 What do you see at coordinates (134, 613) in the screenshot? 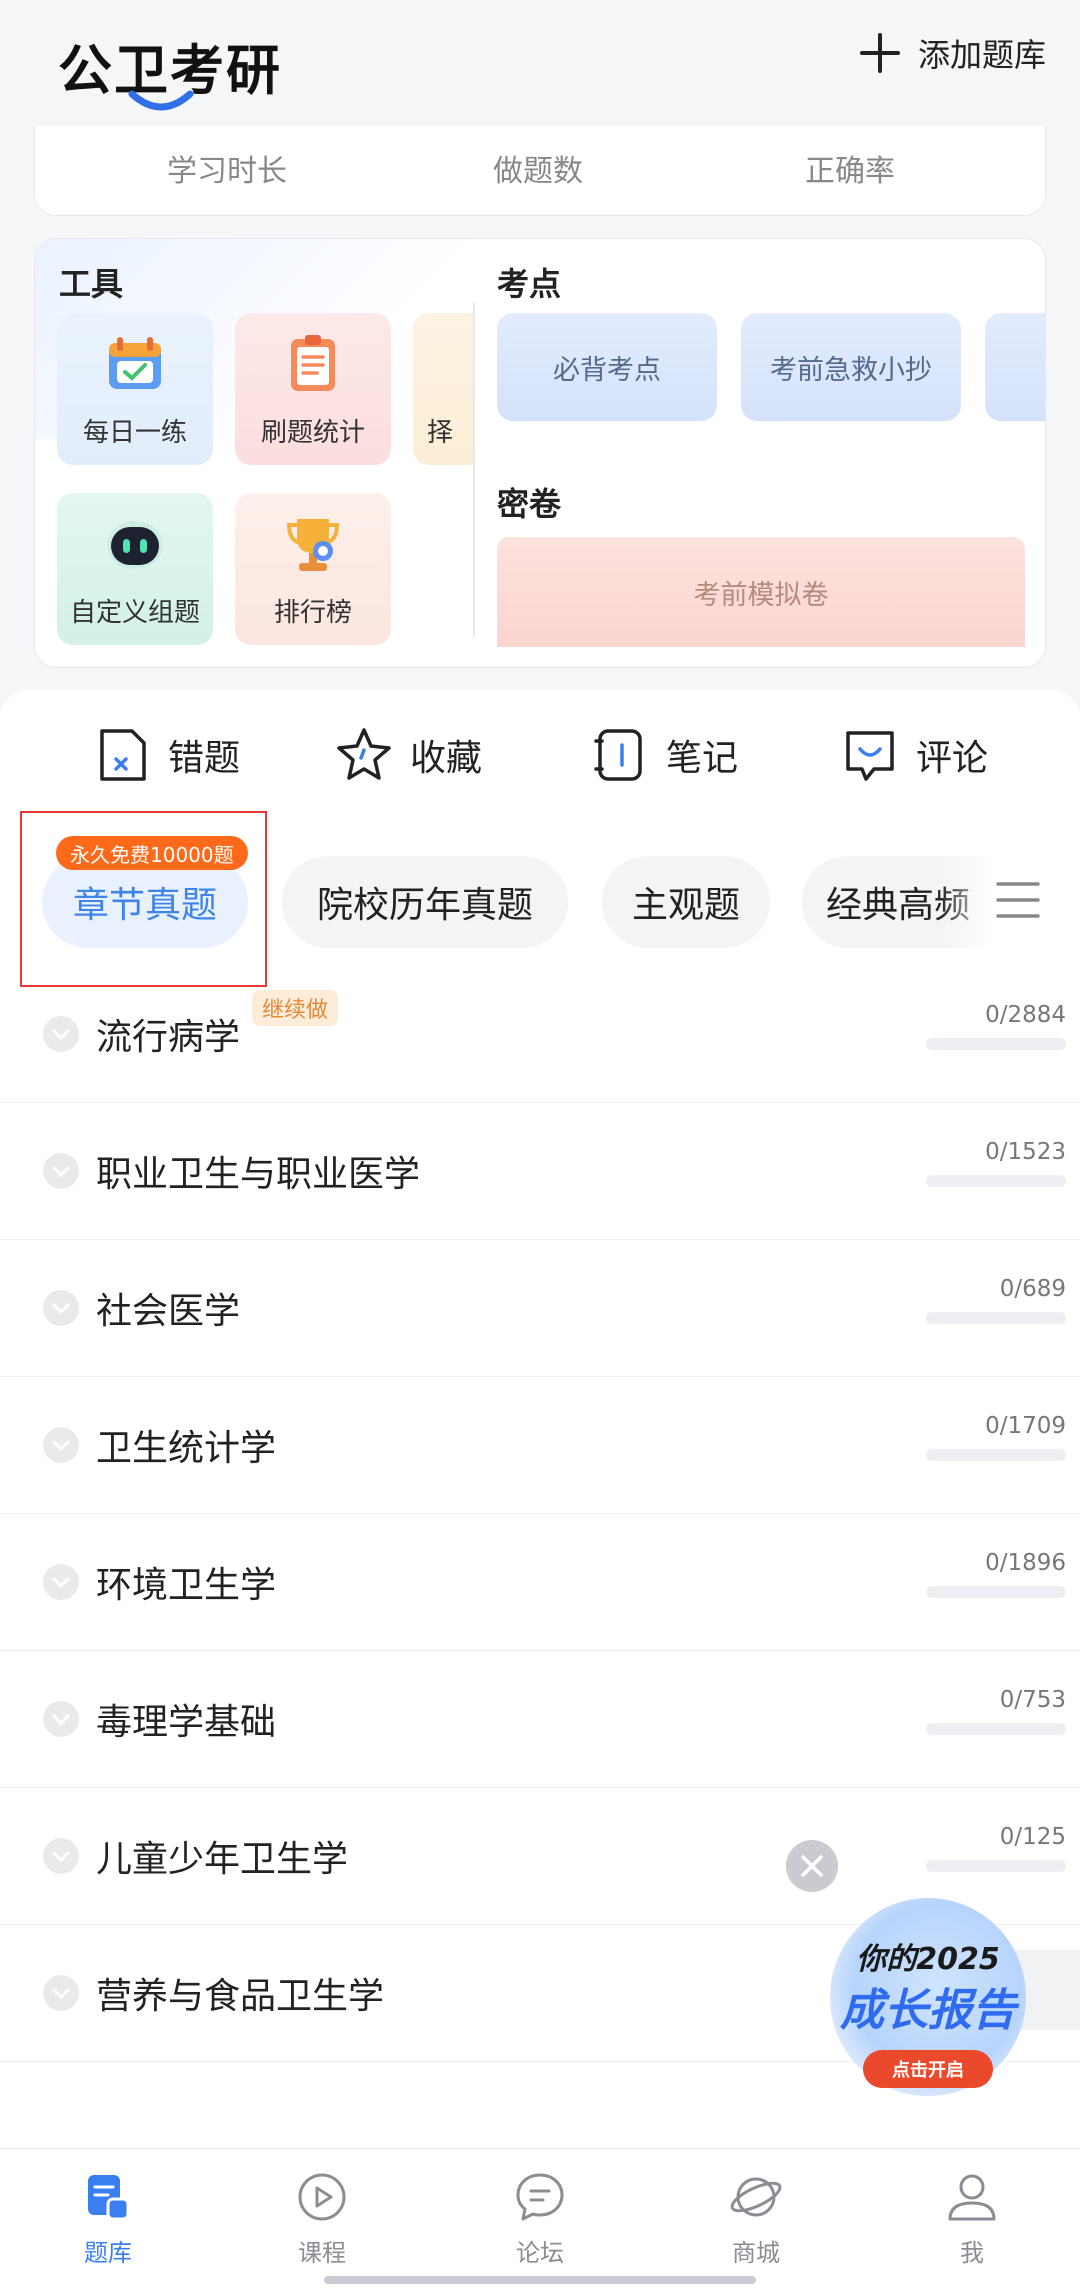
I see `tool-label: 自定义组题` at bounding box center [134, 613].